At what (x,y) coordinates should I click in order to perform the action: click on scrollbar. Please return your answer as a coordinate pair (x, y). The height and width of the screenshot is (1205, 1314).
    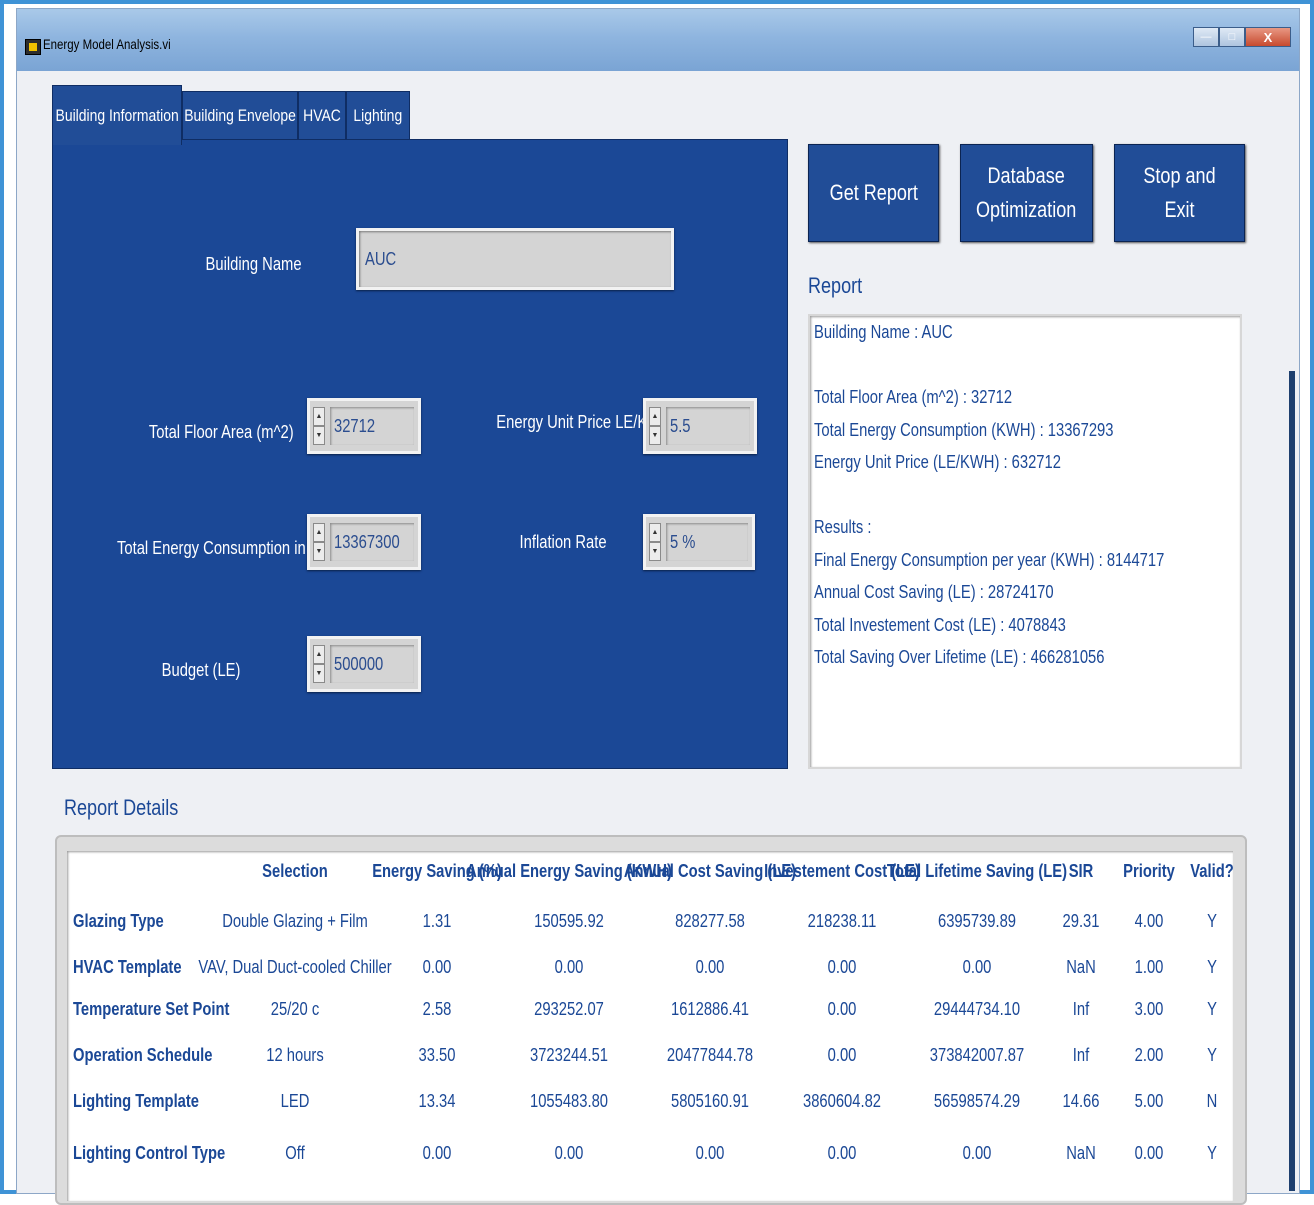
    Looking at the image, I should click on (1292, 781).